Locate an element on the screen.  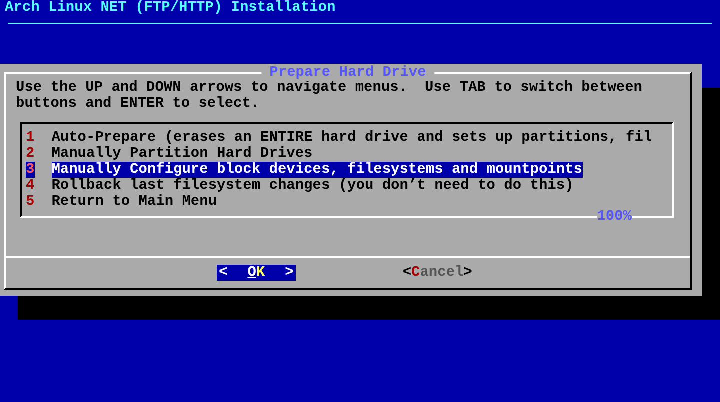
dialog-title: Prepare Hard Drive is located at coordinates (348, 73).